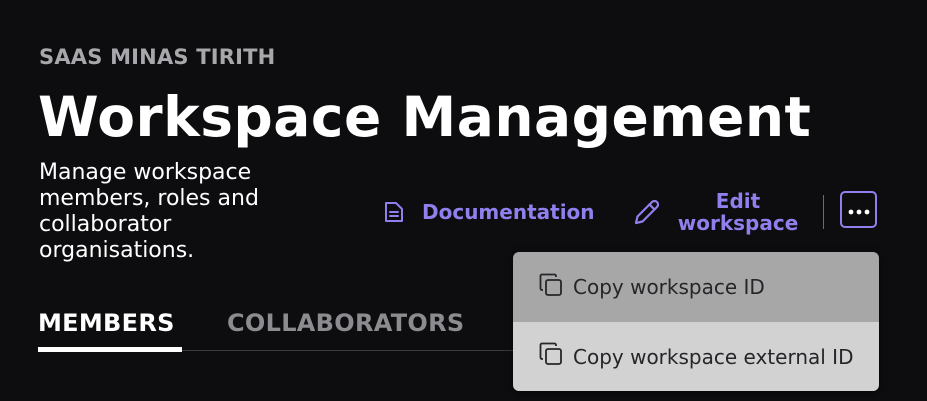  I want to click on documentation-link: Documentation, so click(489, 212).